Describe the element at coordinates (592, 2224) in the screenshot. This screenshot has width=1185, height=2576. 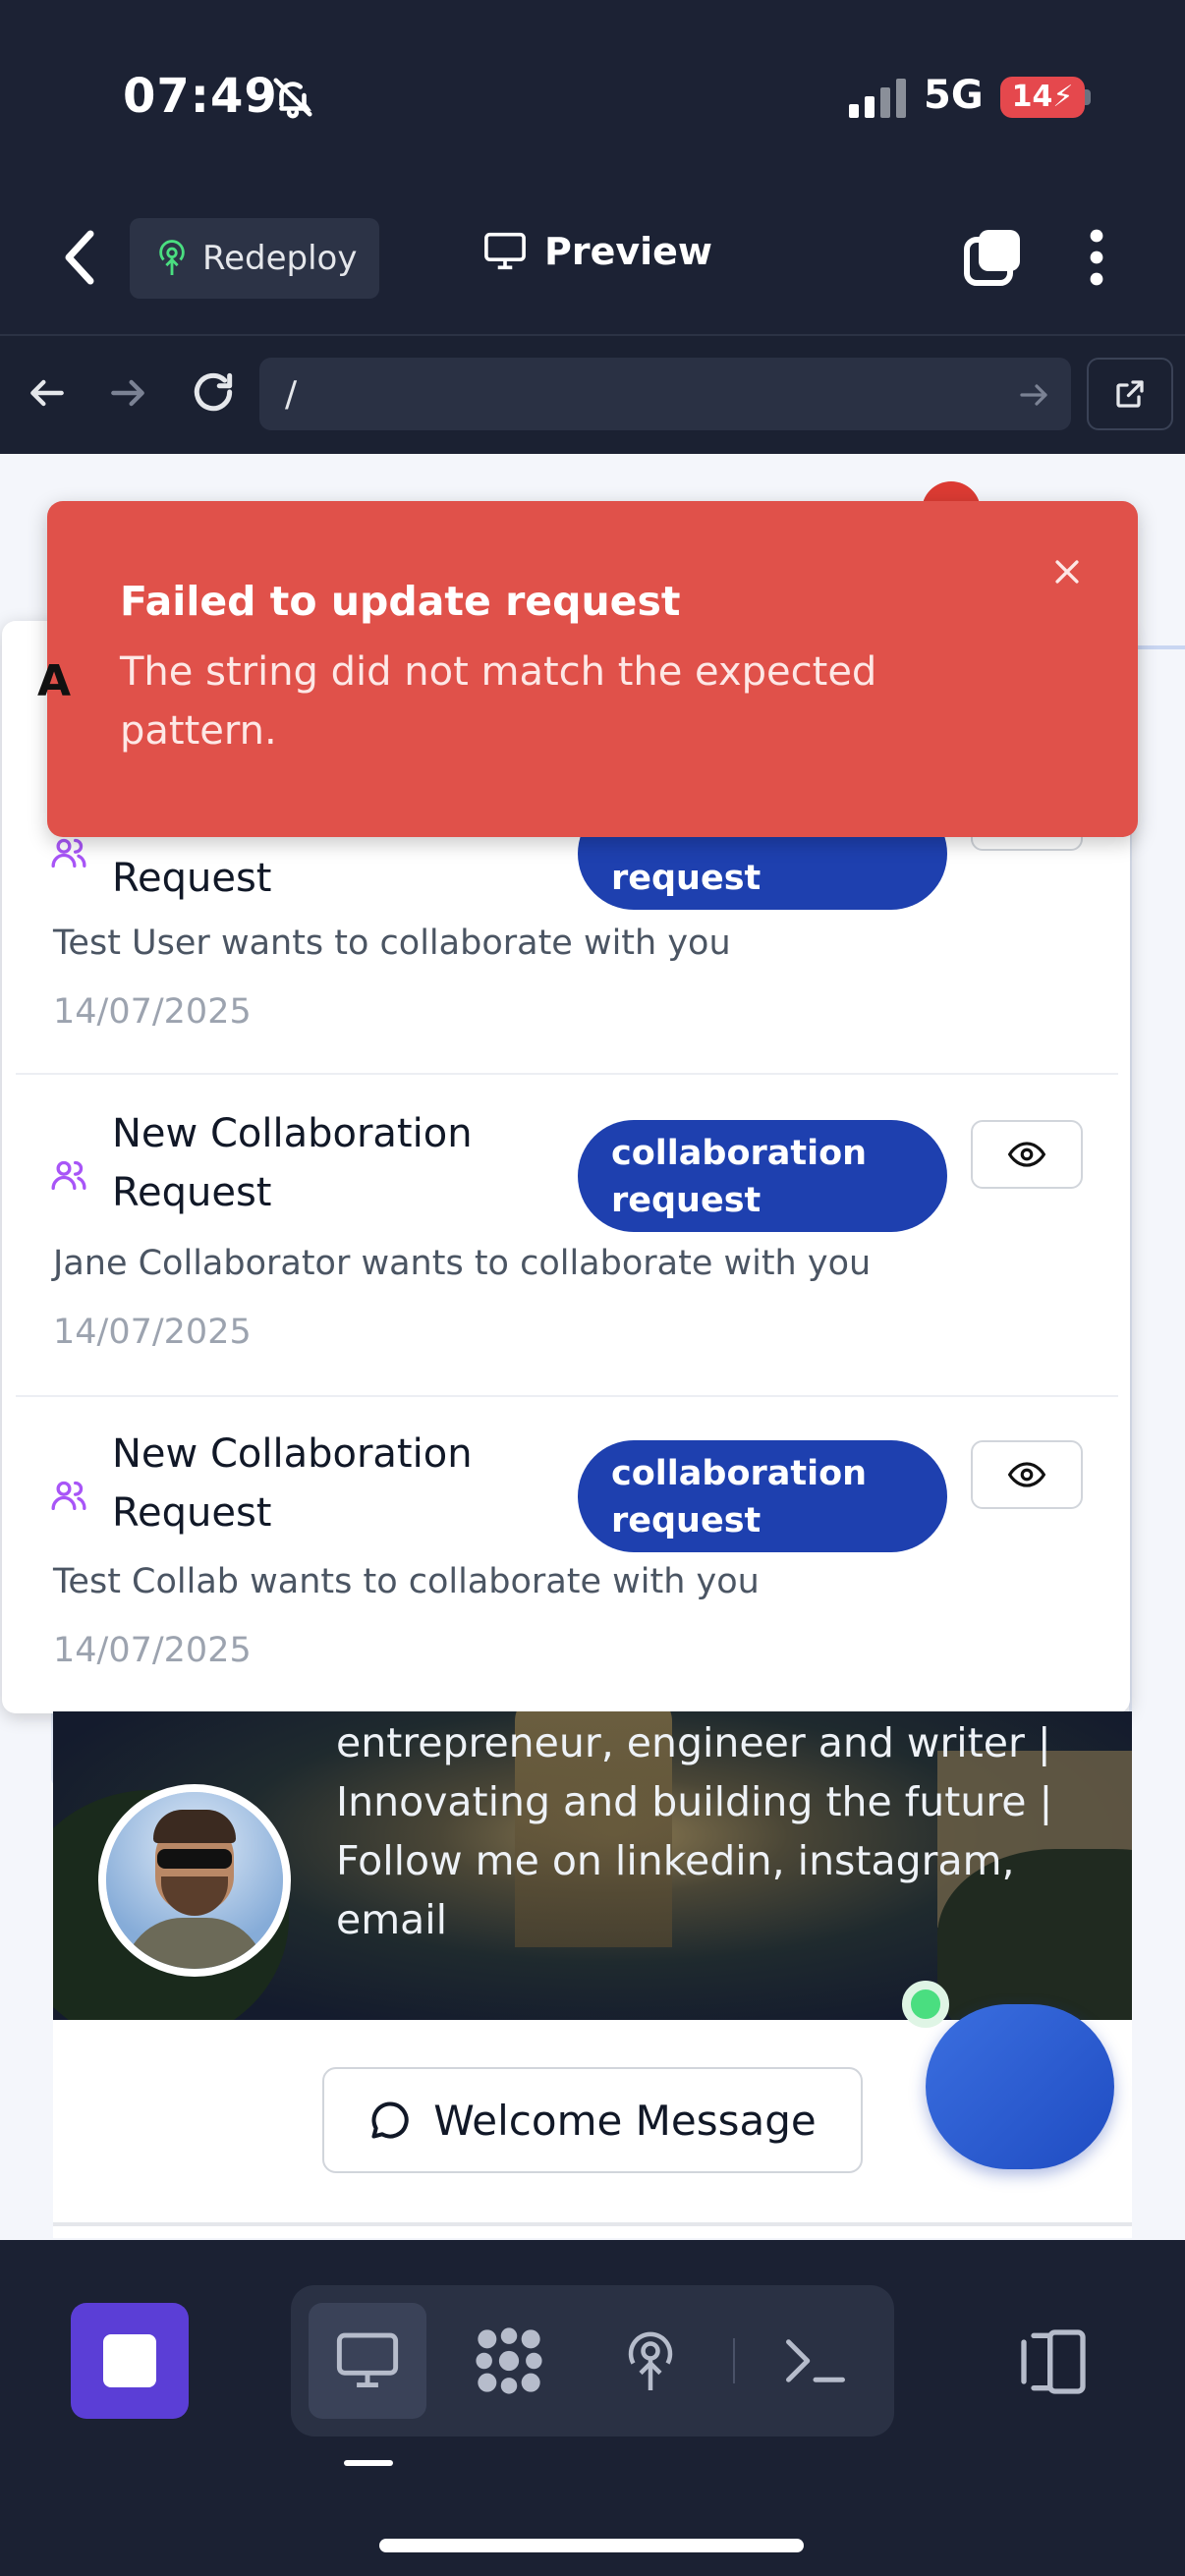
I see `profile-card-divider` at that location.